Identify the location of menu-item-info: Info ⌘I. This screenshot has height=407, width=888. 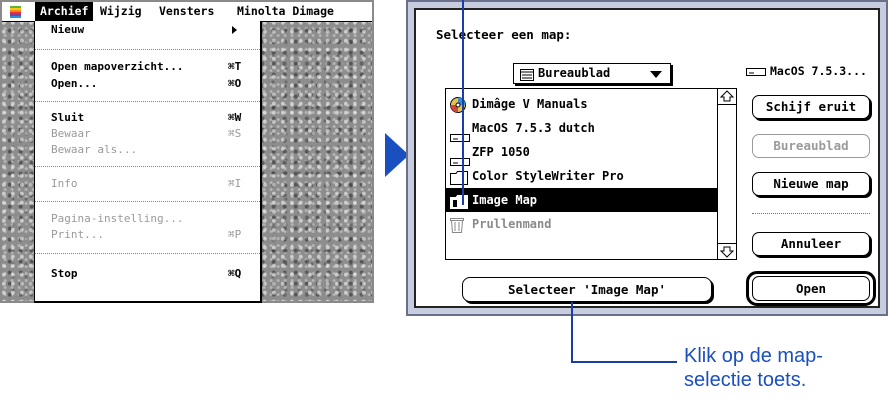
(146, 183).